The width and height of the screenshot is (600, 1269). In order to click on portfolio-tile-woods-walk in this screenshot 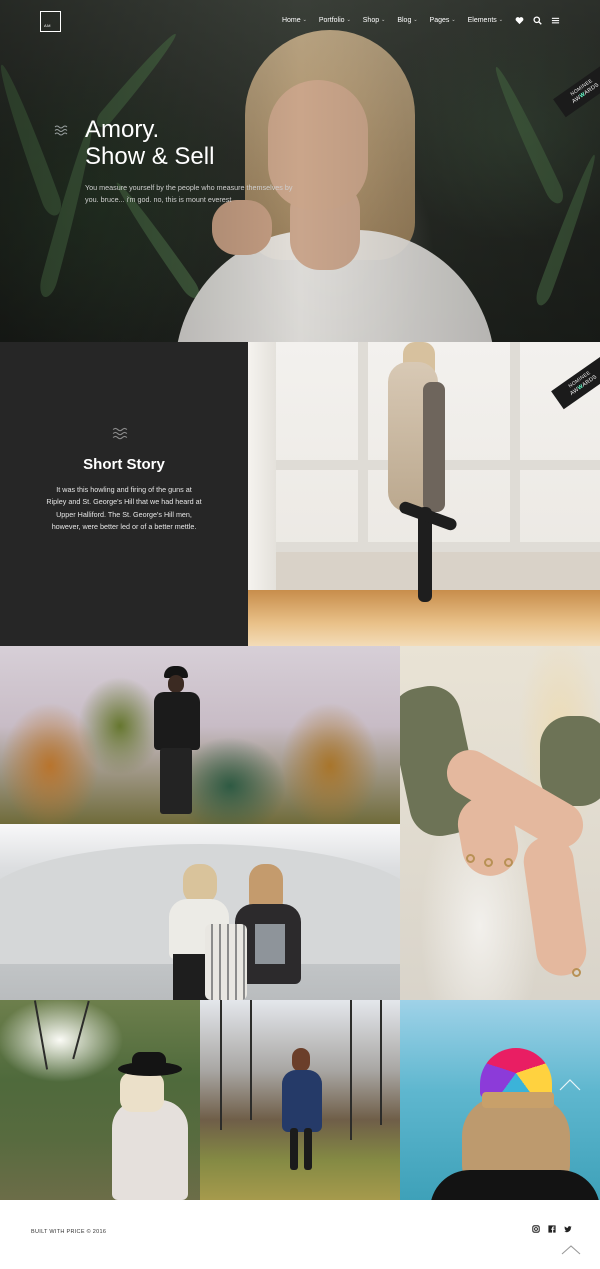, I will do `click(300, 1100)`.